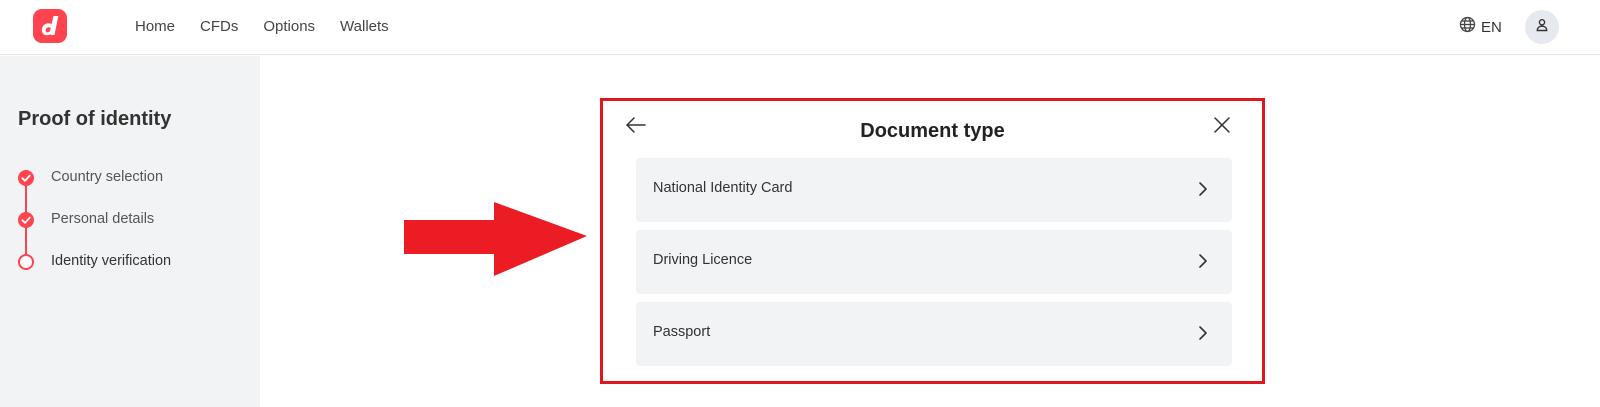 This screenshot has width=1600, height=407. I want to click on option-driving-licence: Driving Licence, so click(934, 262).